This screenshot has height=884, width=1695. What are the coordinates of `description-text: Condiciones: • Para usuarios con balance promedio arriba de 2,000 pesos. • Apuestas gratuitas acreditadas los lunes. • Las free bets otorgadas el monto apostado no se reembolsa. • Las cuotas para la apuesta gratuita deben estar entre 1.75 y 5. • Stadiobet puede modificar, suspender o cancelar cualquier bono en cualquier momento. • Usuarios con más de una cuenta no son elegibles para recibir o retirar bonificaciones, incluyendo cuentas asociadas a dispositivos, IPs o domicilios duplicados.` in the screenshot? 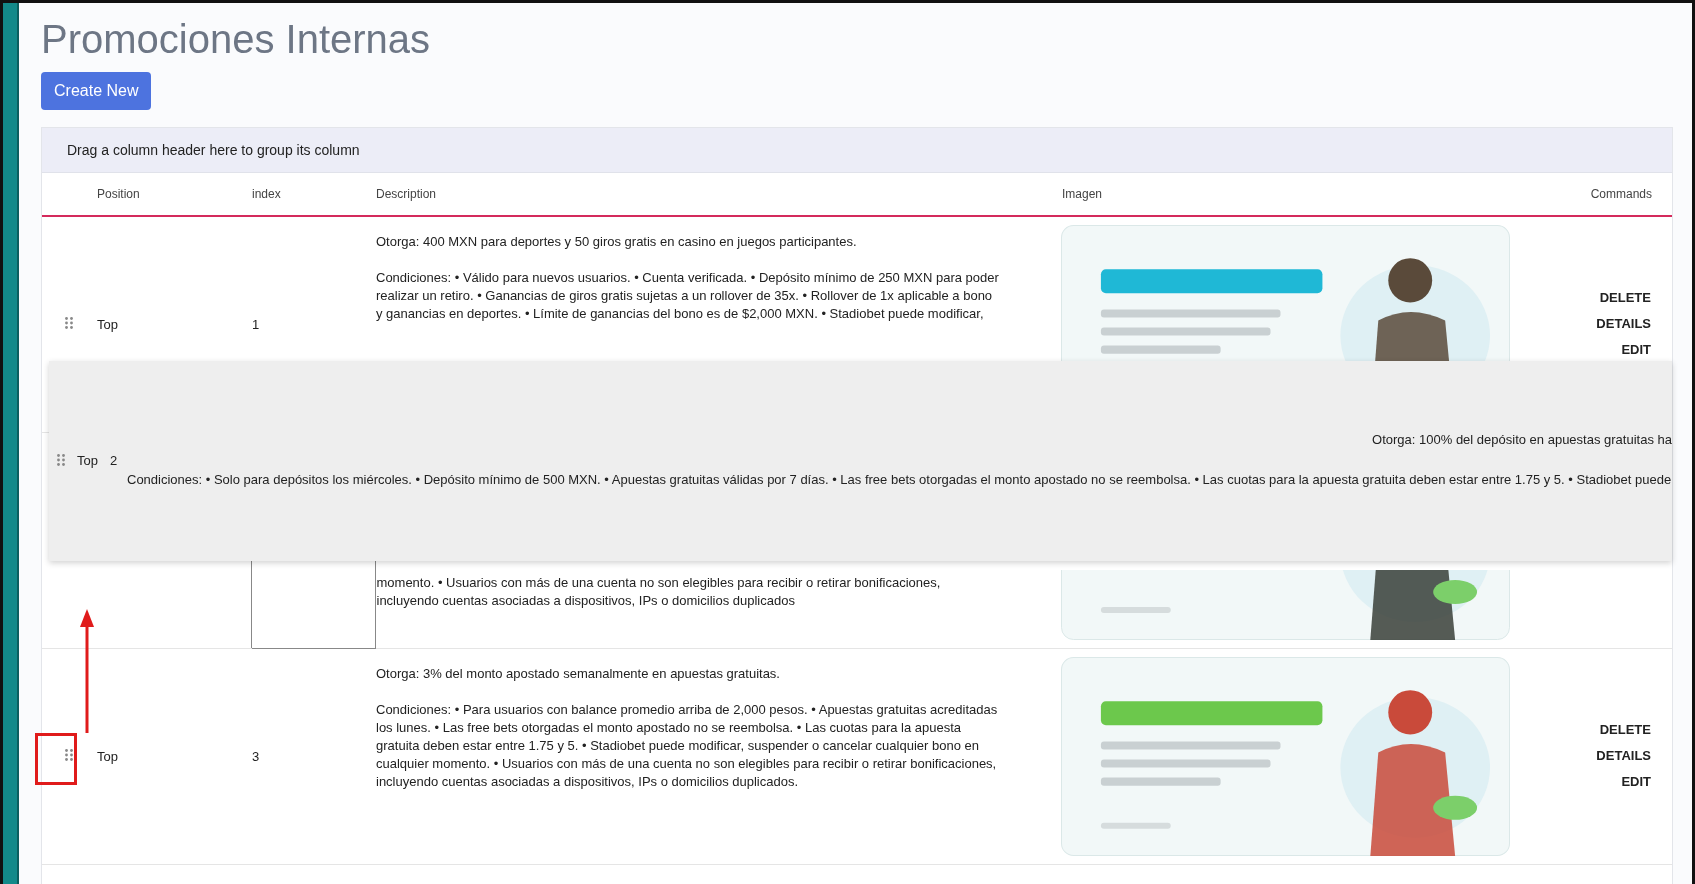 It's located at (687, 745).